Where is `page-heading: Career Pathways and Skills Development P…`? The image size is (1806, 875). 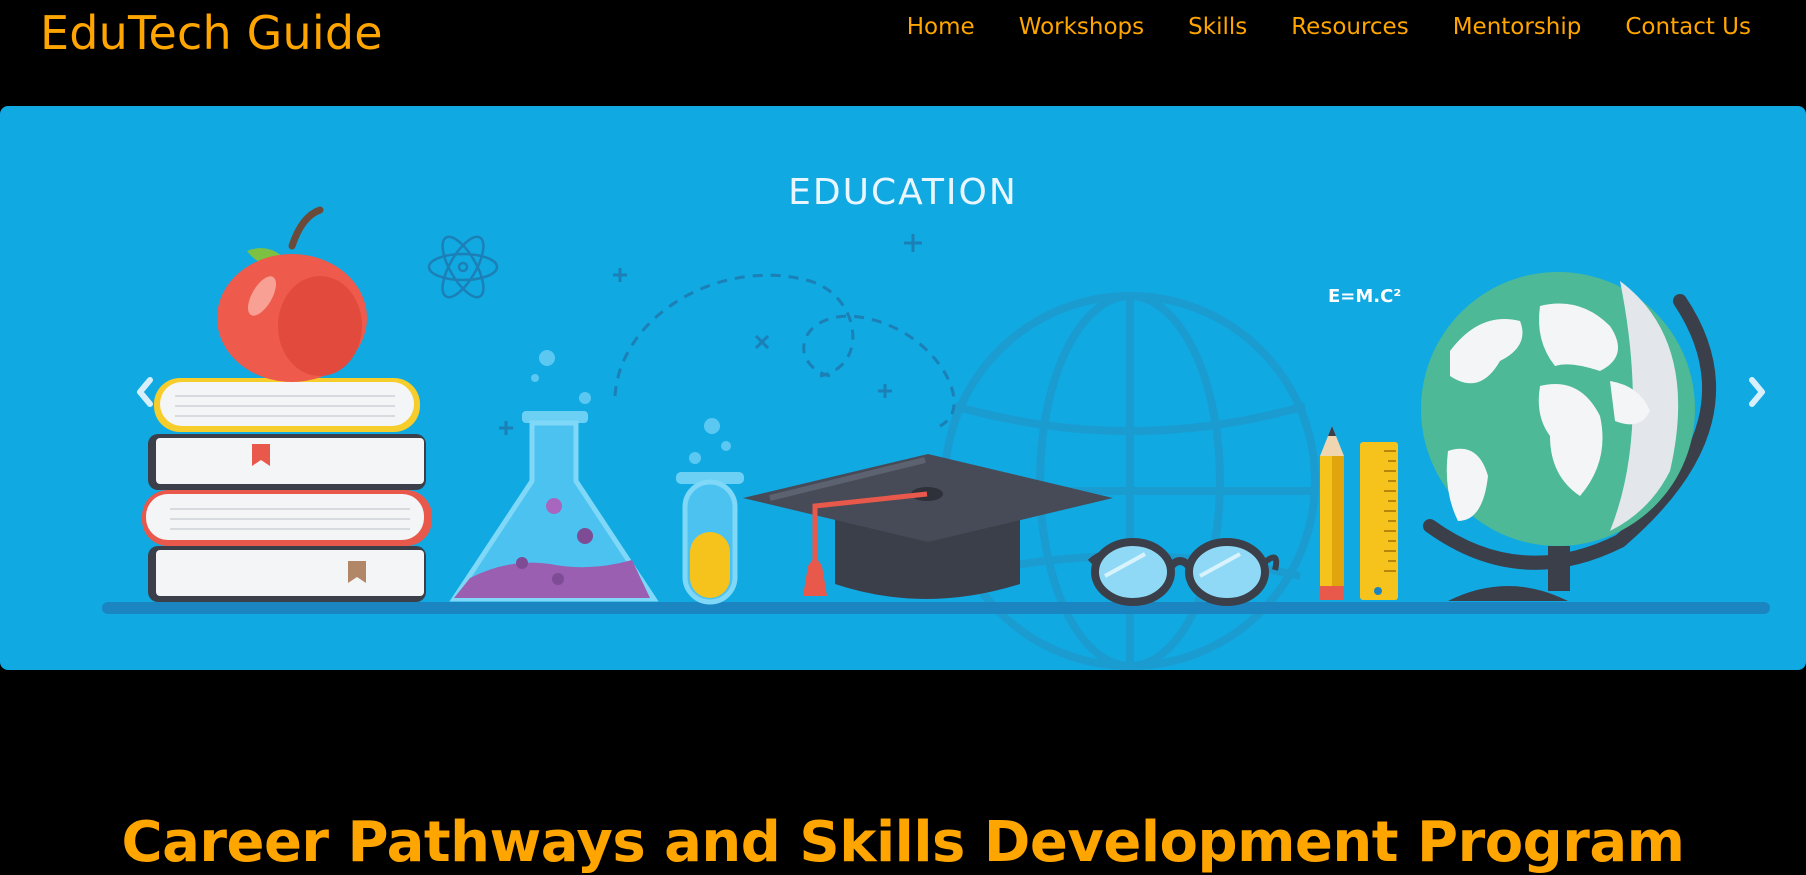 page-heading: Career Pathways and Skills Development P… is located at coordinates (903, 842).